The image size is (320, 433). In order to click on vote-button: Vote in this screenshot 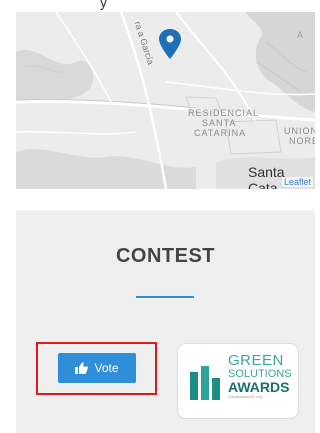, I will do `click(97, 368)`.